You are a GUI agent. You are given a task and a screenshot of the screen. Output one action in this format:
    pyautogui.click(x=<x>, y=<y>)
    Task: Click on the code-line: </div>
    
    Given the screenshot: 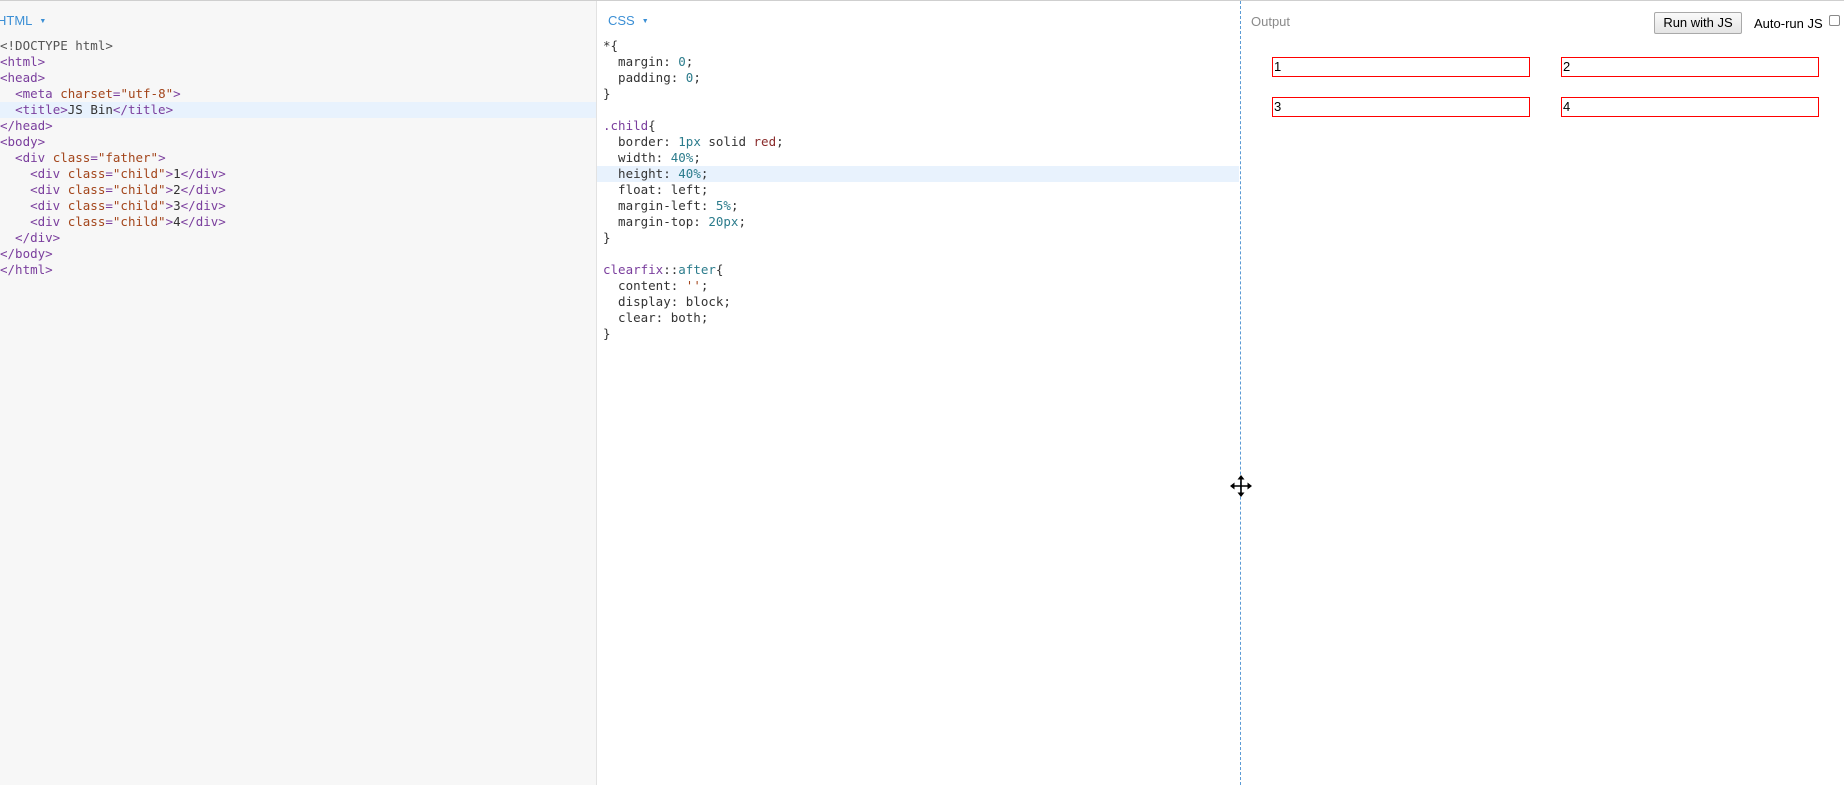 What is the action you would take?
    pyautogui.click(x=298, y=238)
    